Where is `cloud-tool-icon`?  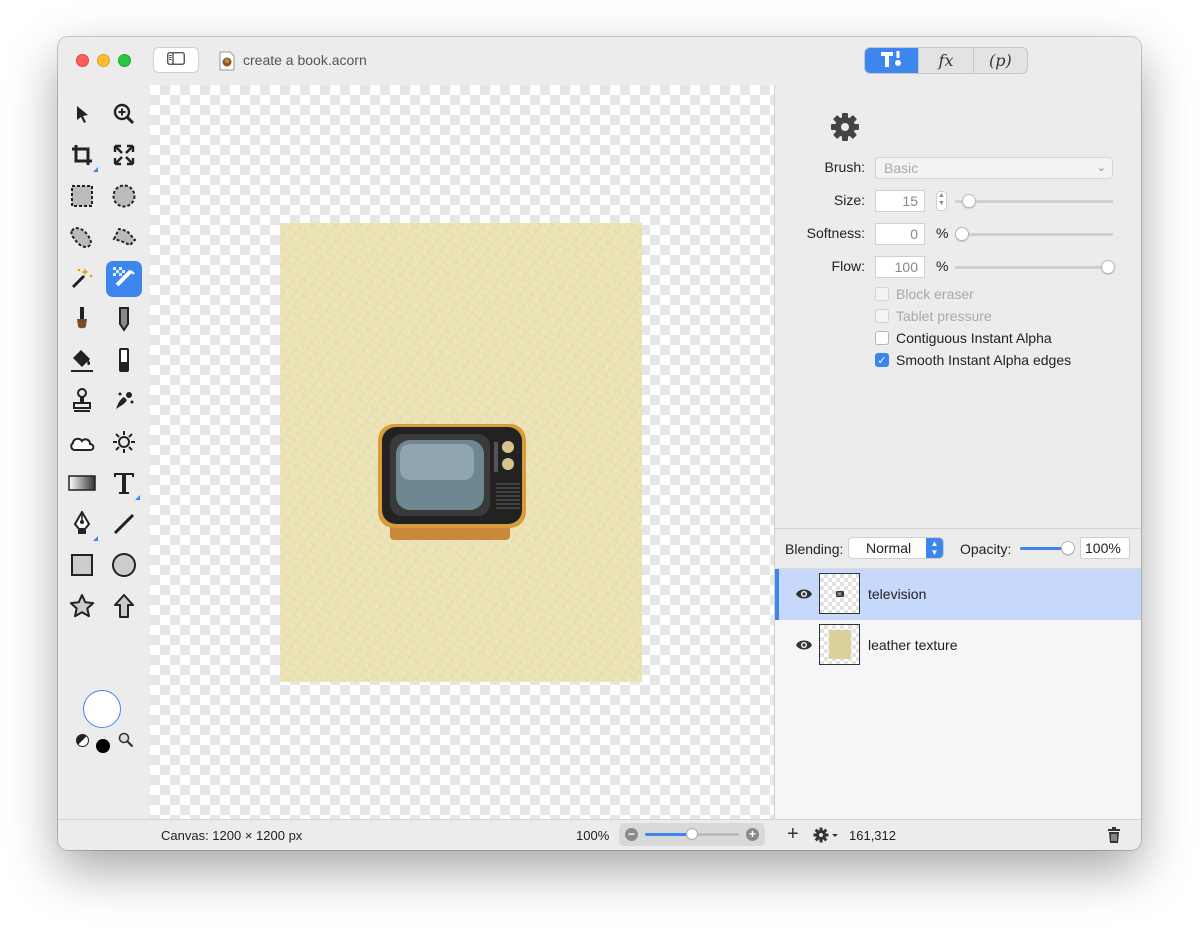 cloud-tool-icon is located at coordinates (82, 443).